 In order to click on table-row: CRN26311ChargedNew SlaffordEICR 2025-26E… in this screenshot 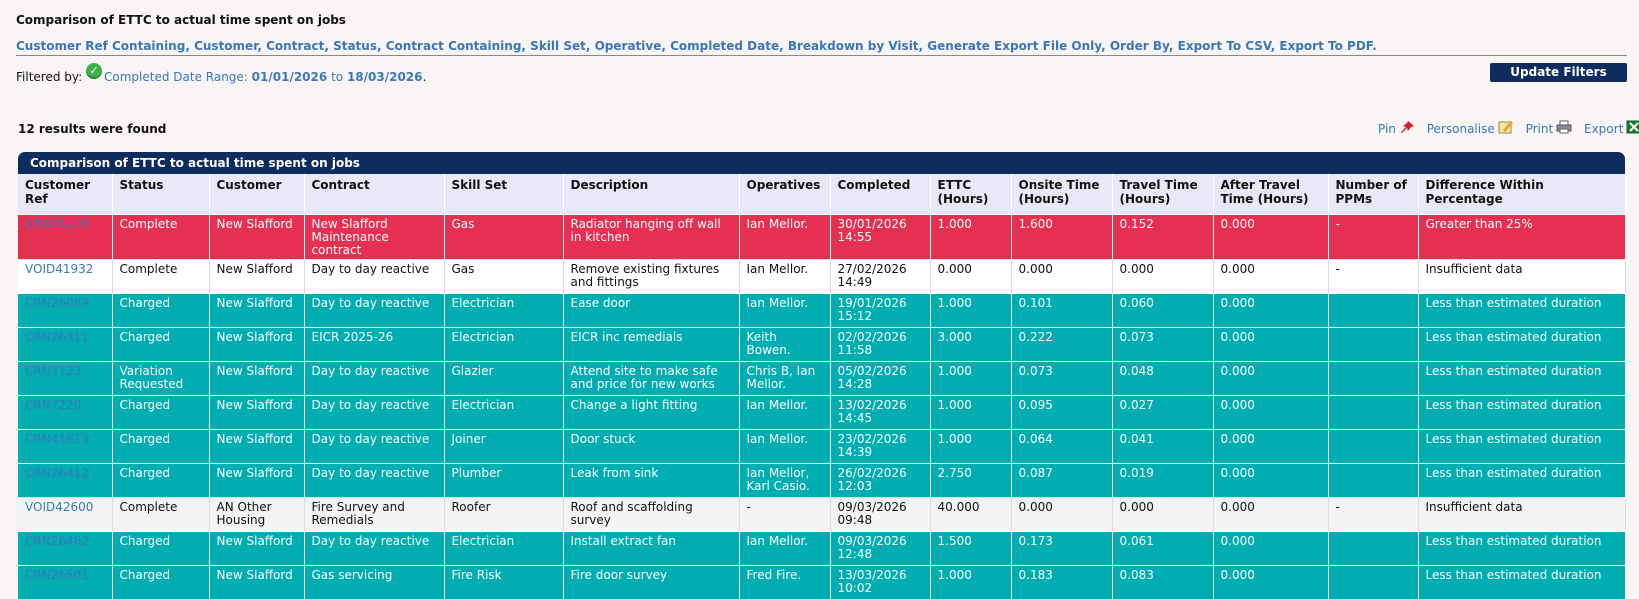, I will do `click(821, 345)`.